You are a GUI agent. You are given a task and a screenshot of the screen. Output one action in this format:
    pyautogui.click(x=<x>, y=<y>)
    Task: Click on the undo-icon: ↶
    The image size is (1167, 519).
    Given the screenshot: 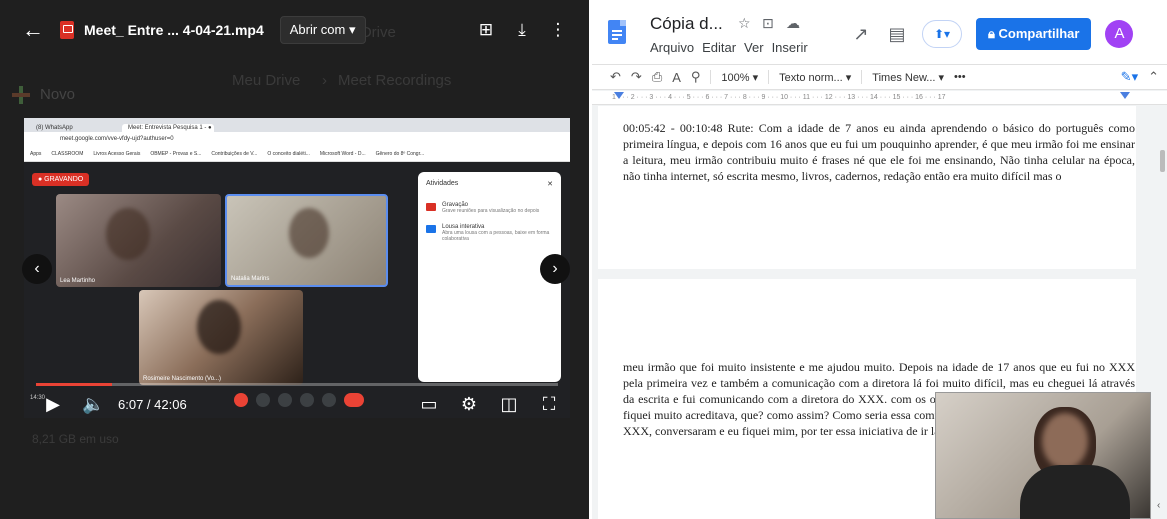 What is the action you would take?
    pyautogui.click(x=615, y=77)
    